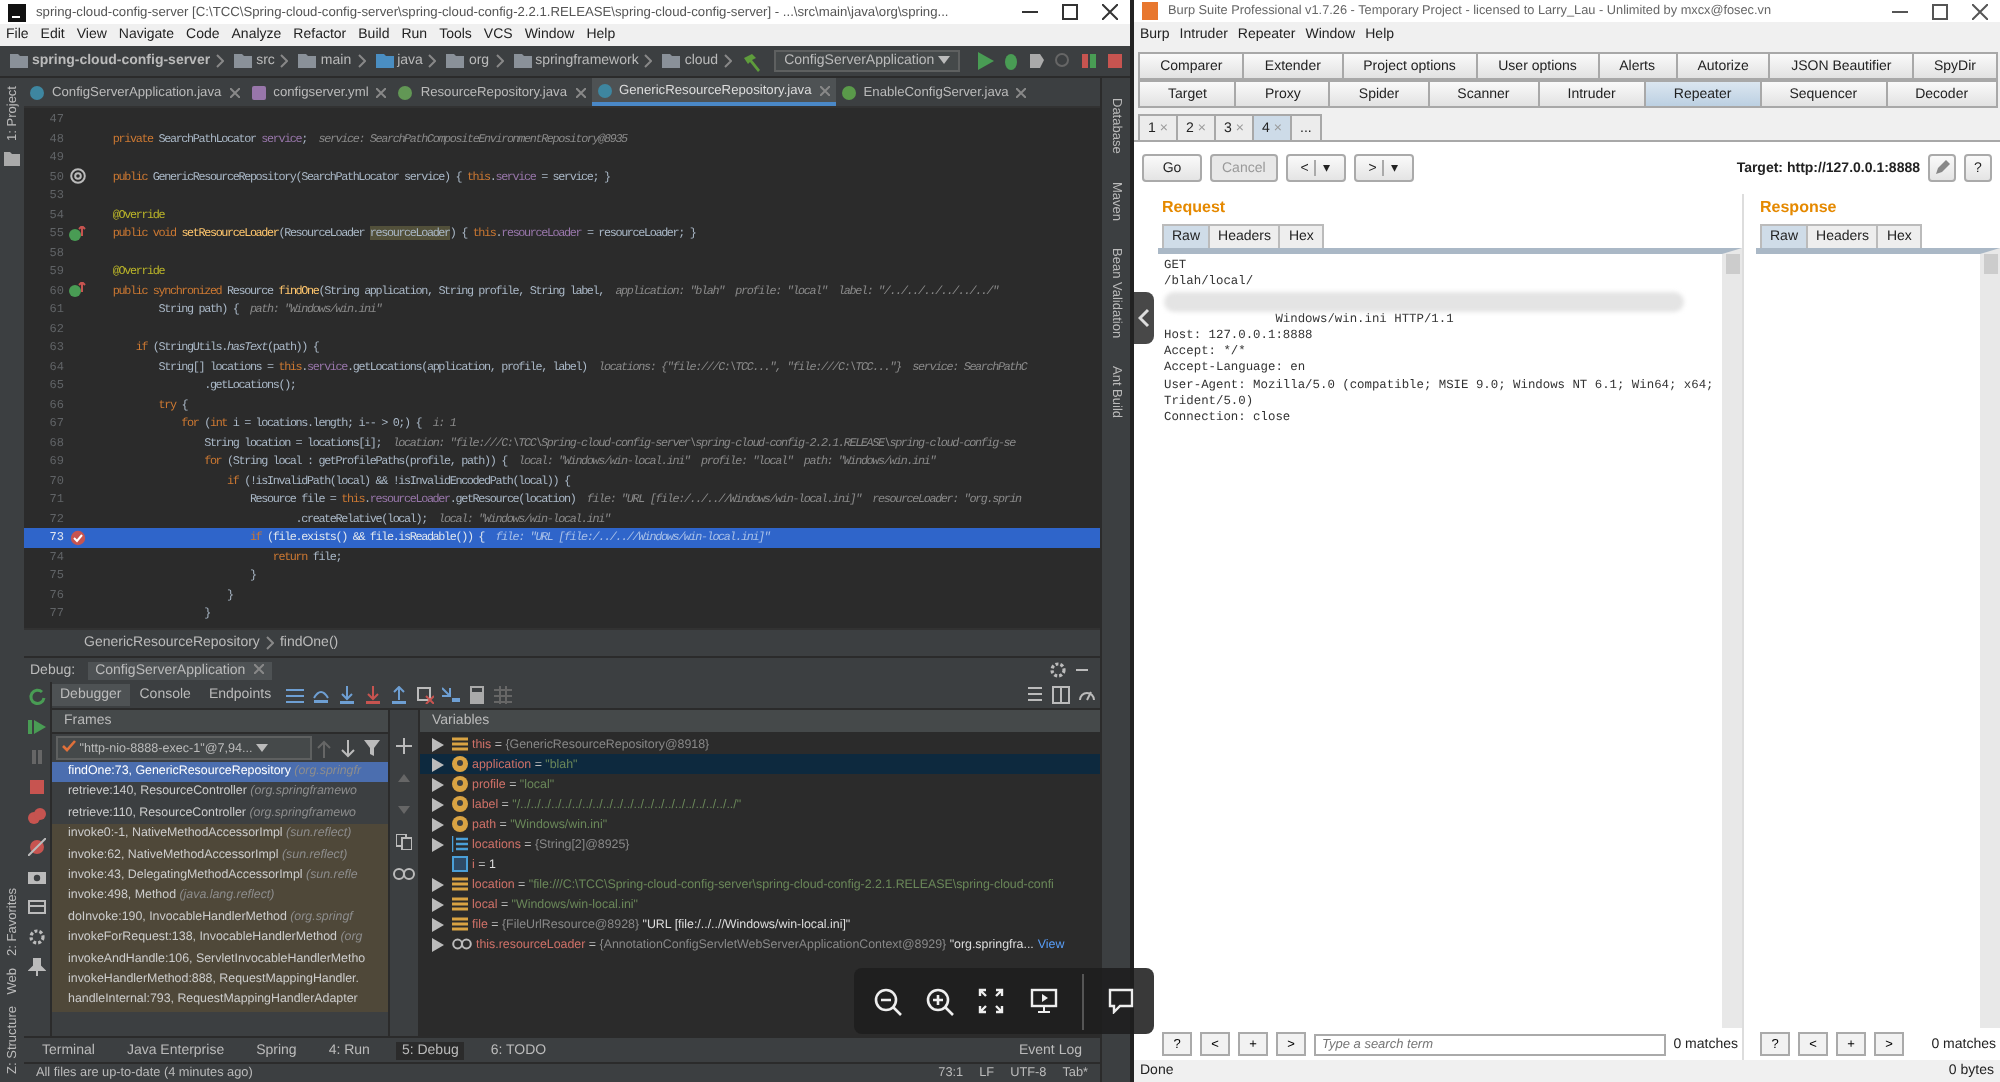  What do you see at coordinates (398, 695) in the screenshot?
I see `step-out-icon` at bounding box center [398, 695].